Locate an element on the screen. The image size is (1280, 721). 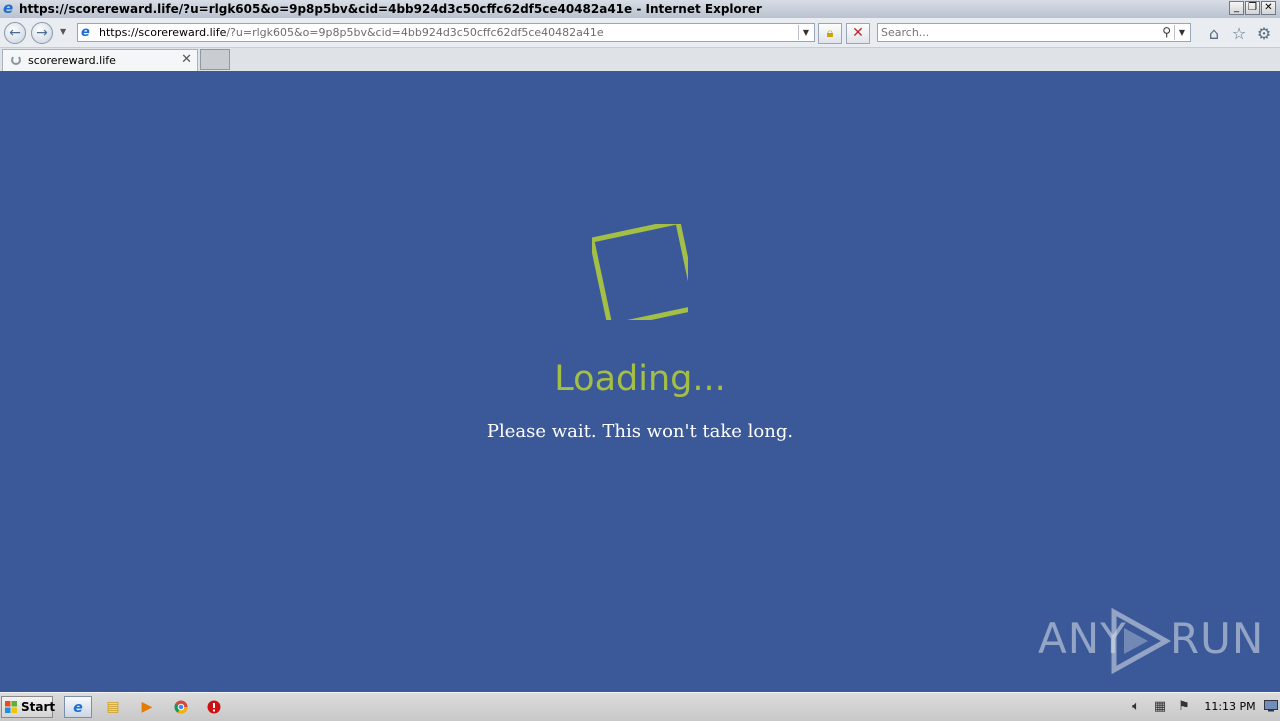
start-label: Start is located at coordinates (38, 707).